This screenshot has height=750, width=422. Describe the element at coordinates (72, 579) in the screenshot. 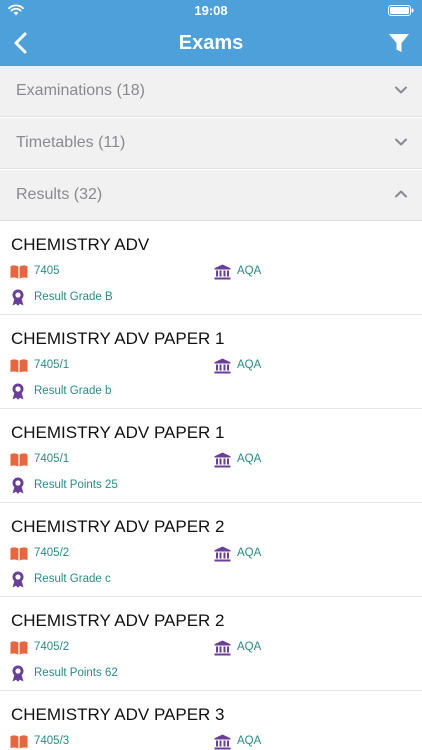

I see `exam-result: Result Grade c` at that location.